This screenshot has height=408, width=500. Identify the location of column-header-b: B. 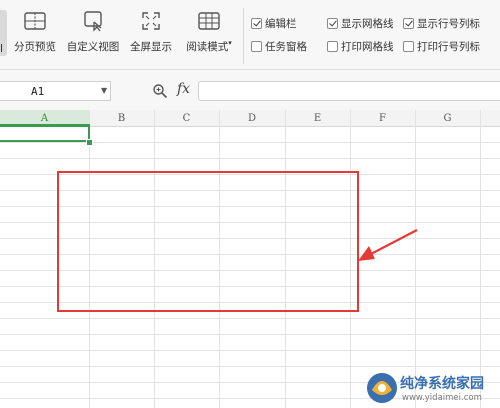
(121, 118).